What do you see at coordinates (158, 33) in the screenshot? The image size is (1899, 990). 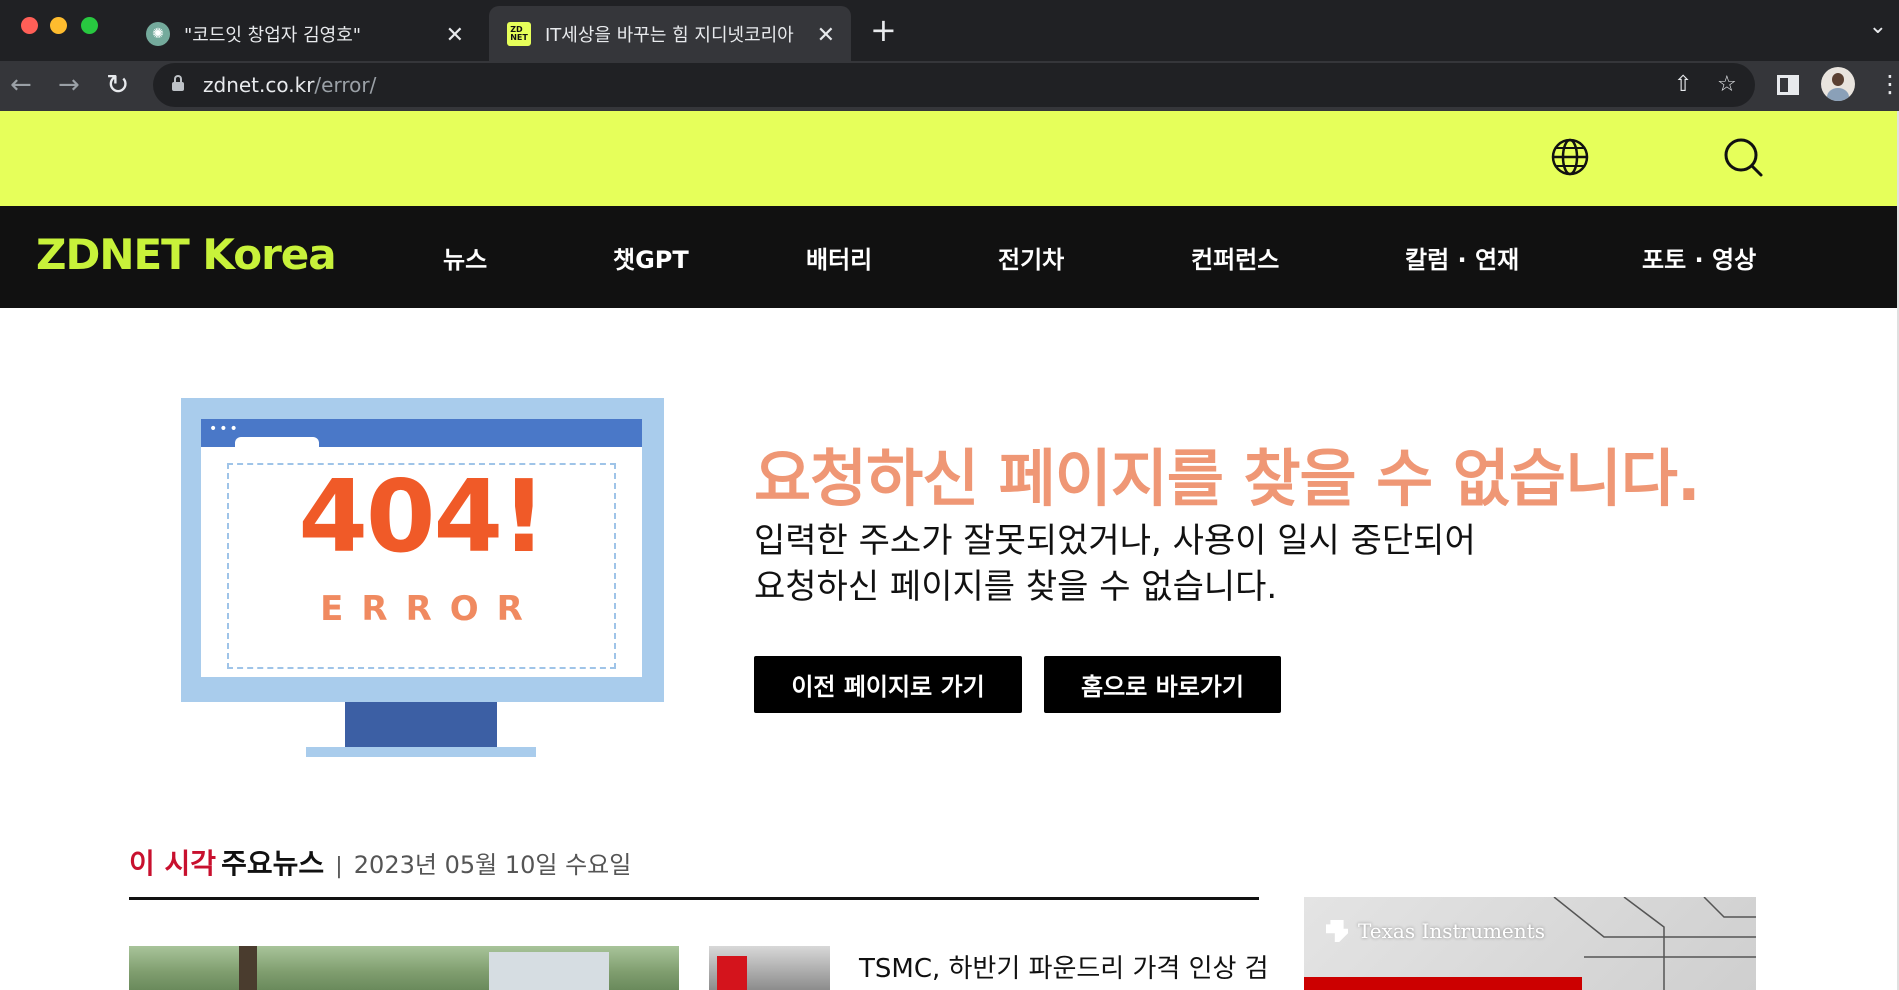 I see `chatgpt-icon: ✺` at bounding box center [158, 33].